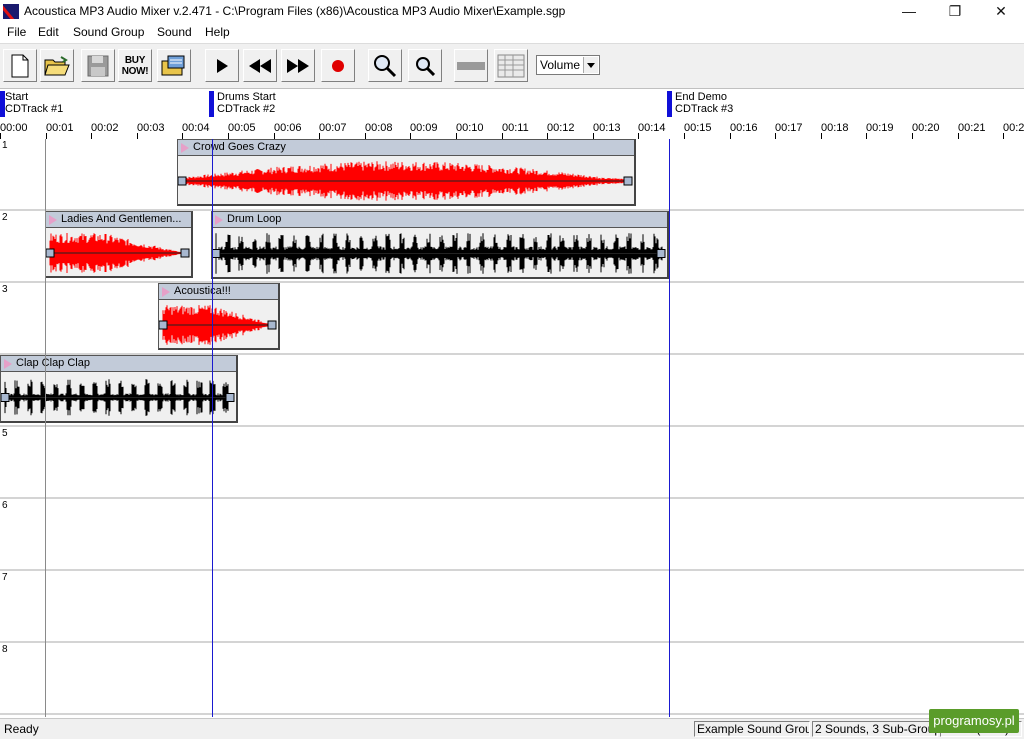  I want to click on playhead-line, so click(45, 428).